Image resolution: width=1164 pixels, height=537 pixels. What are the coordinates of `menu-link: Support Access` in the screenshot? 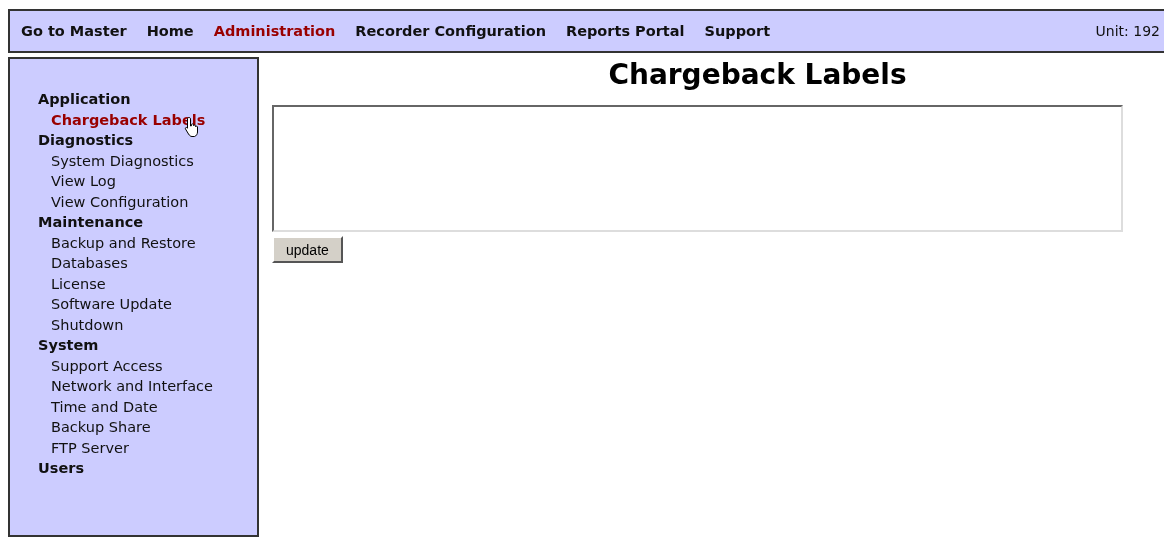 It's located at (100, 365).